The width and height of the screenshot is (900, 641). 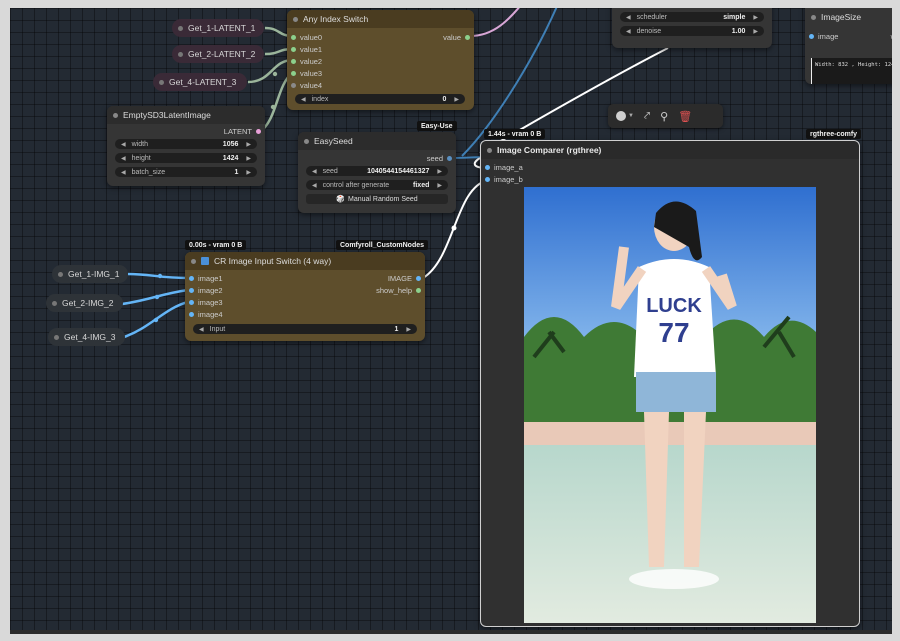 What do you see at coordinates (398, 290) in the screenshot?
I see `slot-show-help-out: show_help` at bounding box center [398, 290].